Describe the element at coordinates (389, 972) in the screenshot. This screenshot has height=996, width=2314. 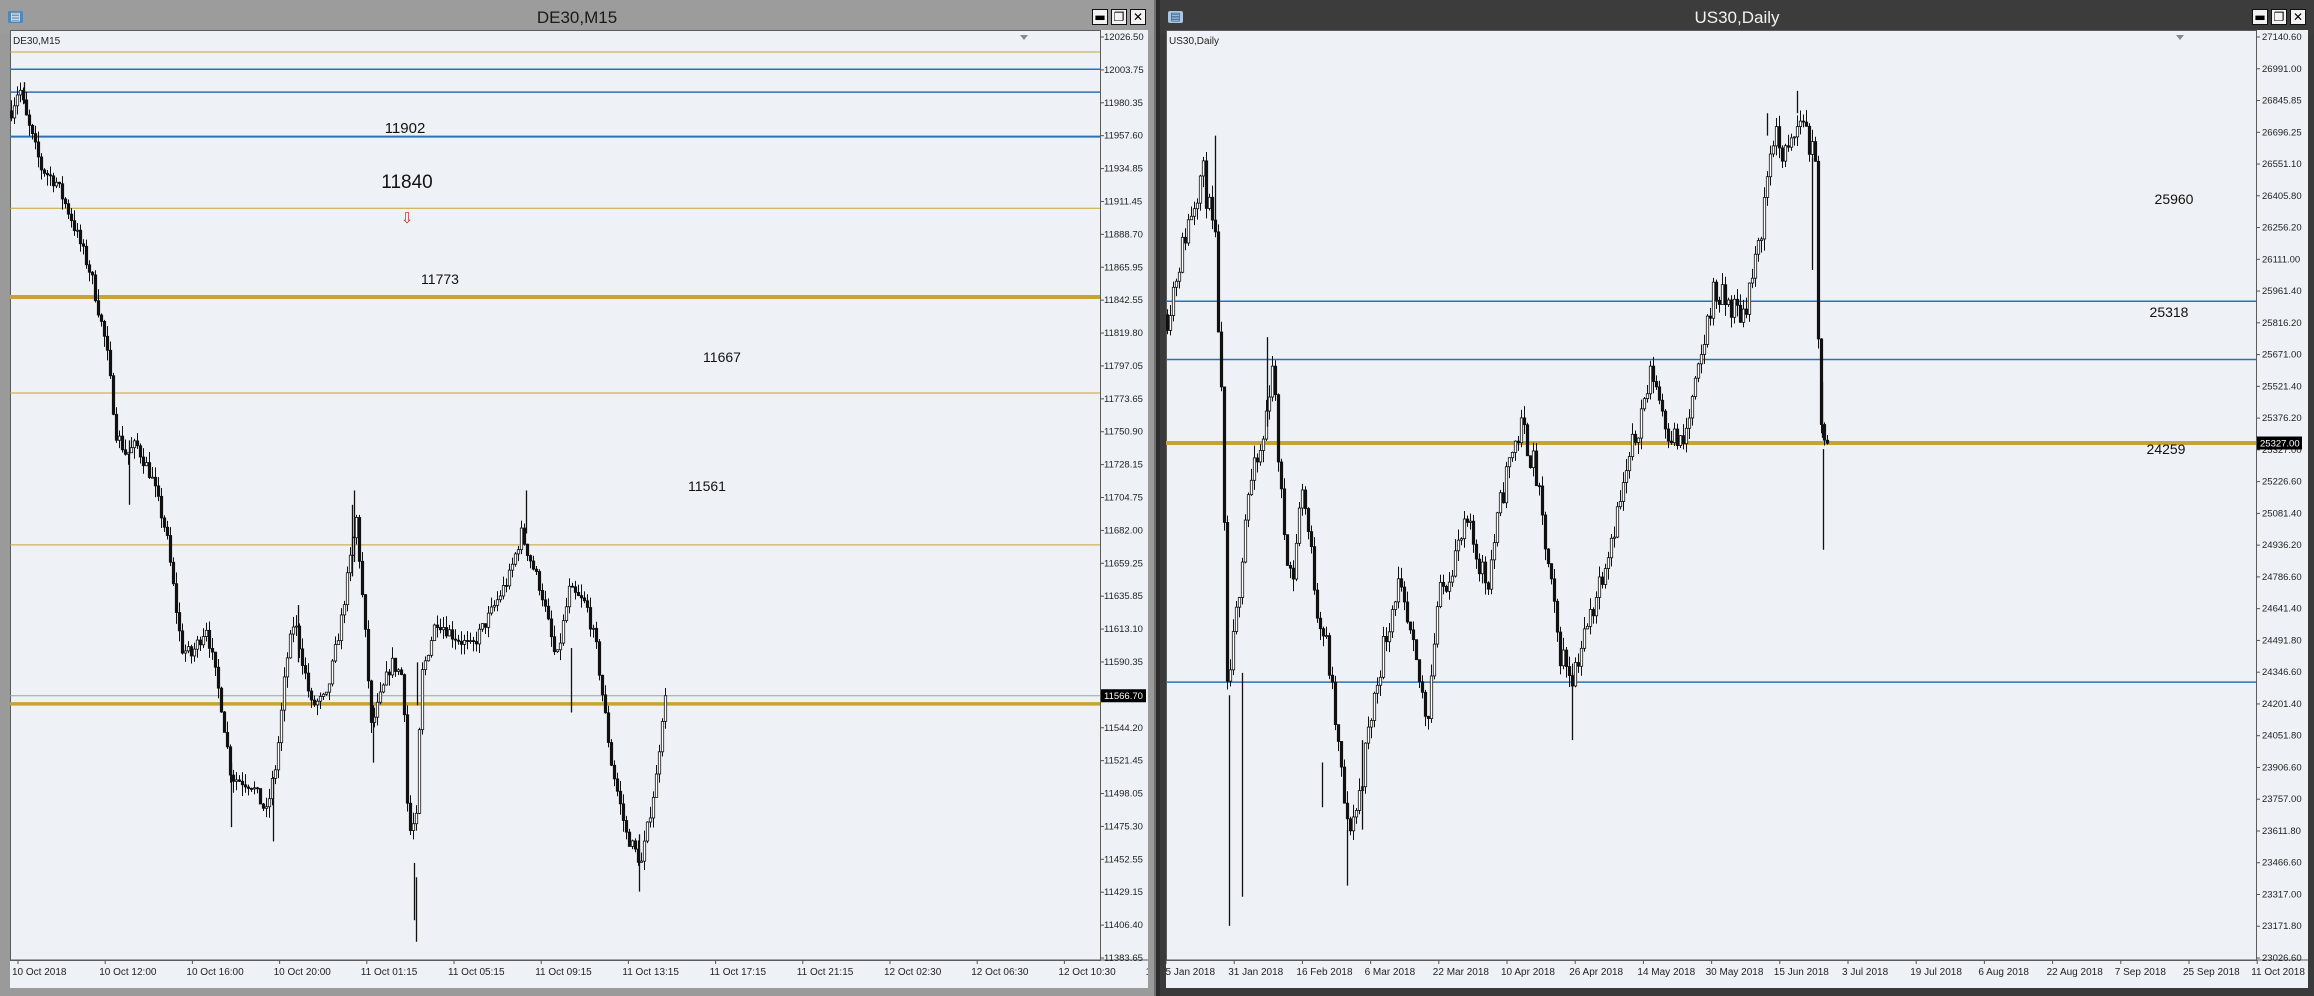
I see `x-tick-label: 11 Oct 01:15` at that location.